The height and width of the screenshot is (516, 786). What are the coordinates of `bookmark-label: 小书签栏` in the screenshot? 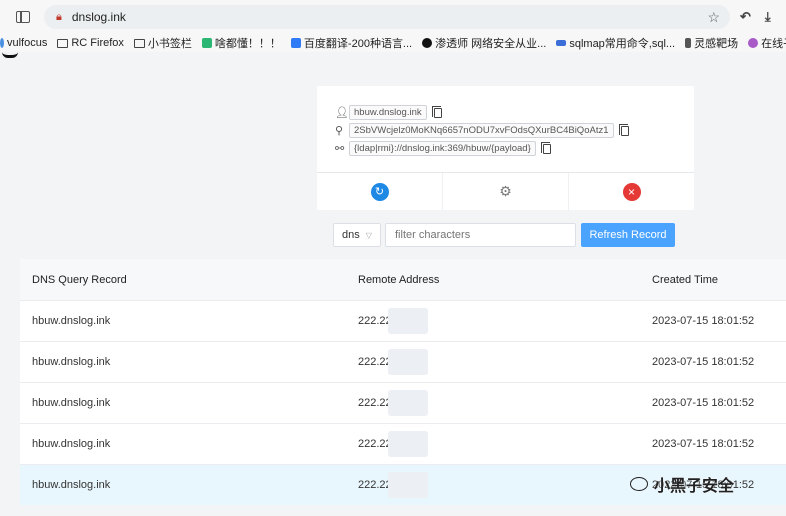 It's located at (169, 44).